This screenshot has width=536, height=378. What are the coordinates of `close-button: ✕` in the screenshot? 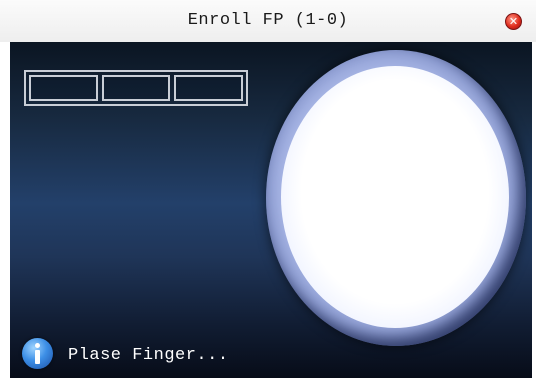 It's located at (513, 21).